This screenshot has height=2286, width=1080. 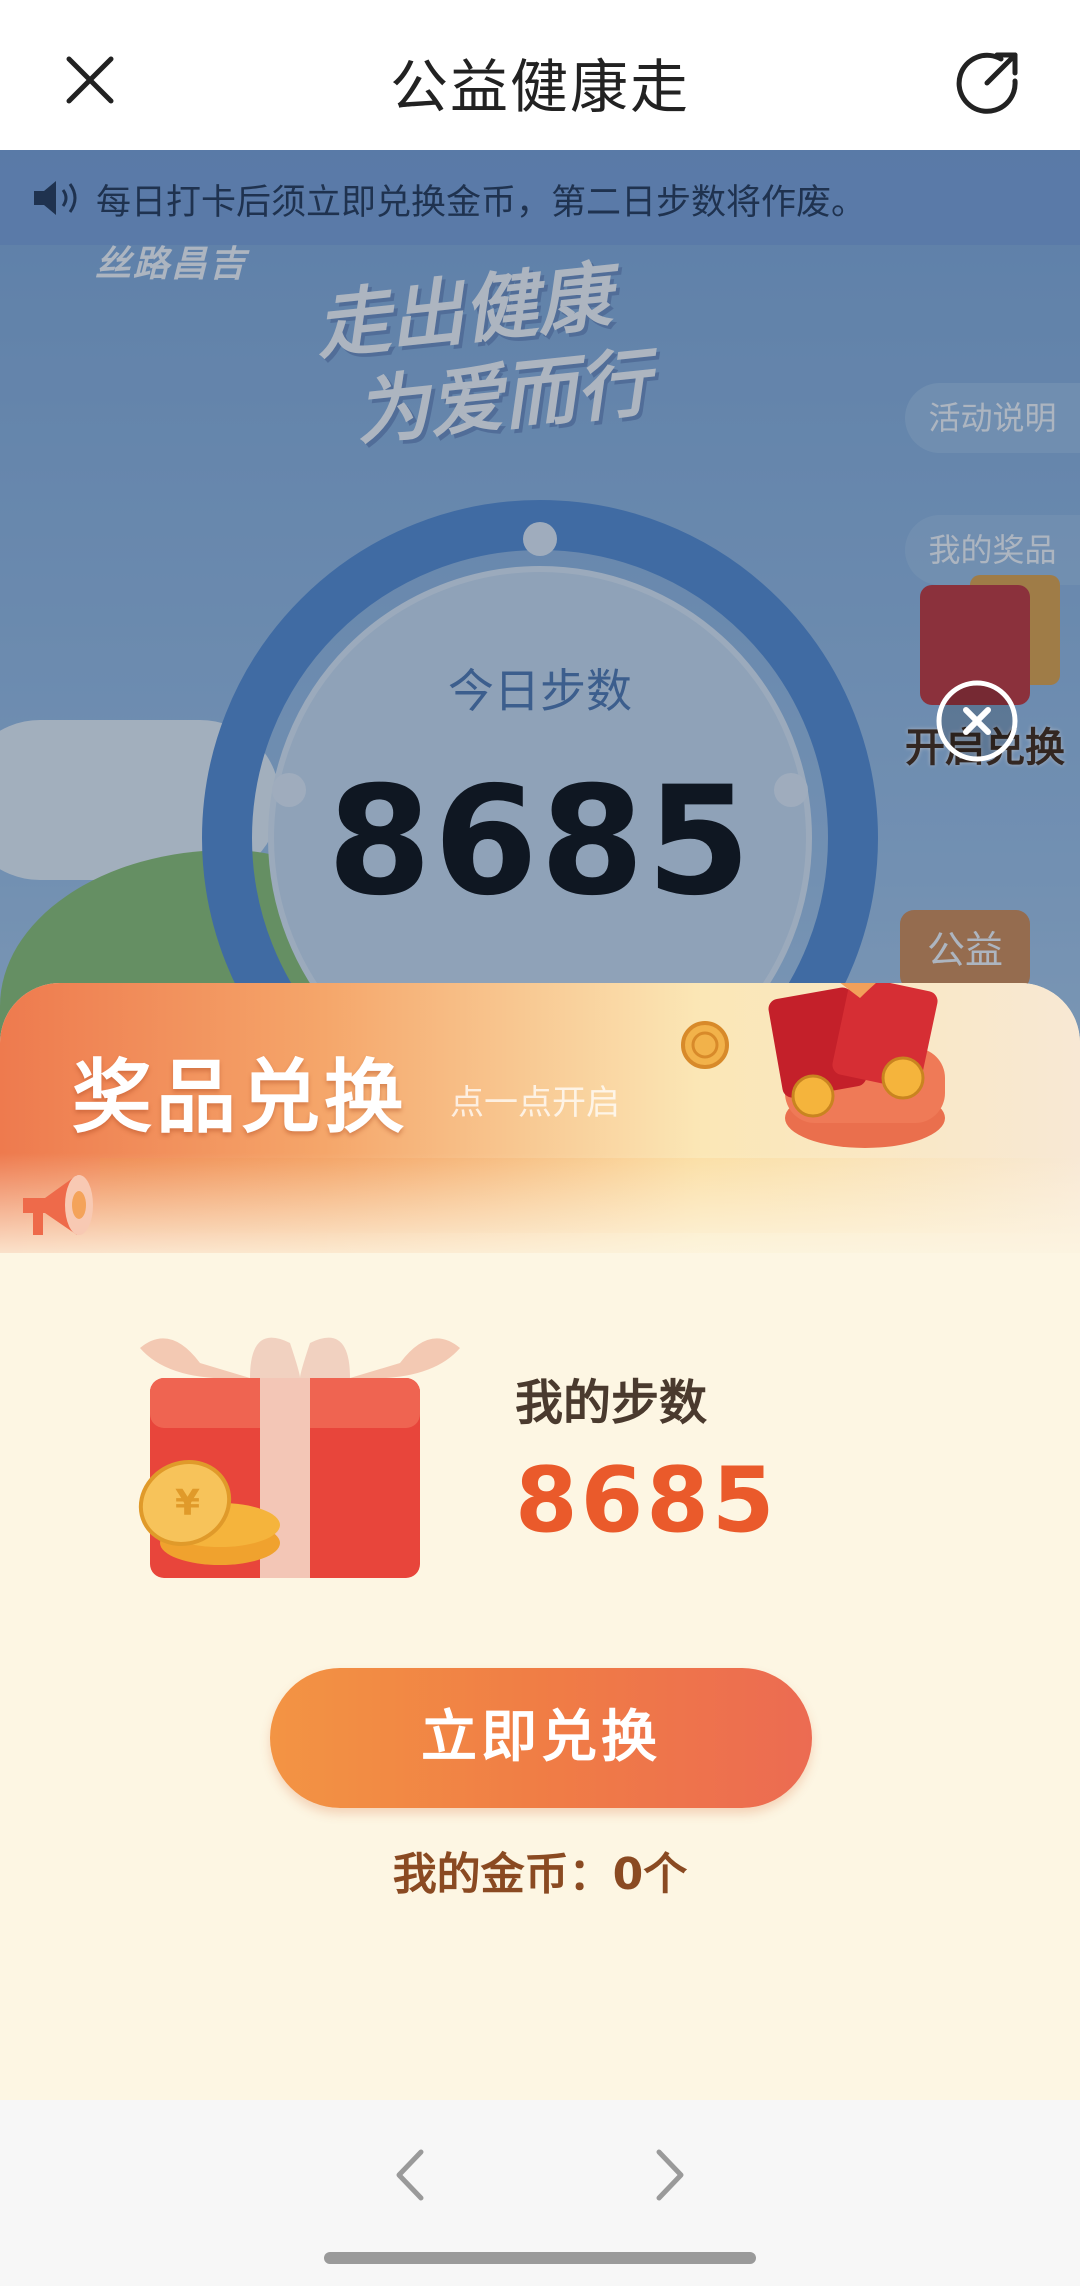 I want to click on share-icon, so click(x=988, y=82).